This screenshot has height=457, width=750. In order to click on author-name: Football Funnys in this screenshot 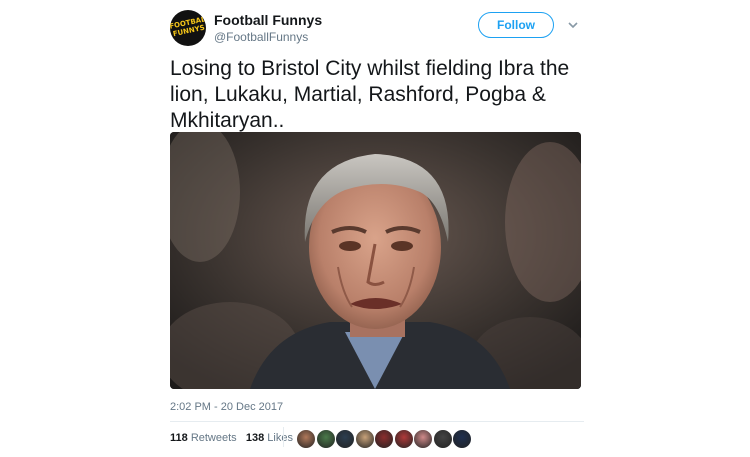, I will do `click(268, 20)`.